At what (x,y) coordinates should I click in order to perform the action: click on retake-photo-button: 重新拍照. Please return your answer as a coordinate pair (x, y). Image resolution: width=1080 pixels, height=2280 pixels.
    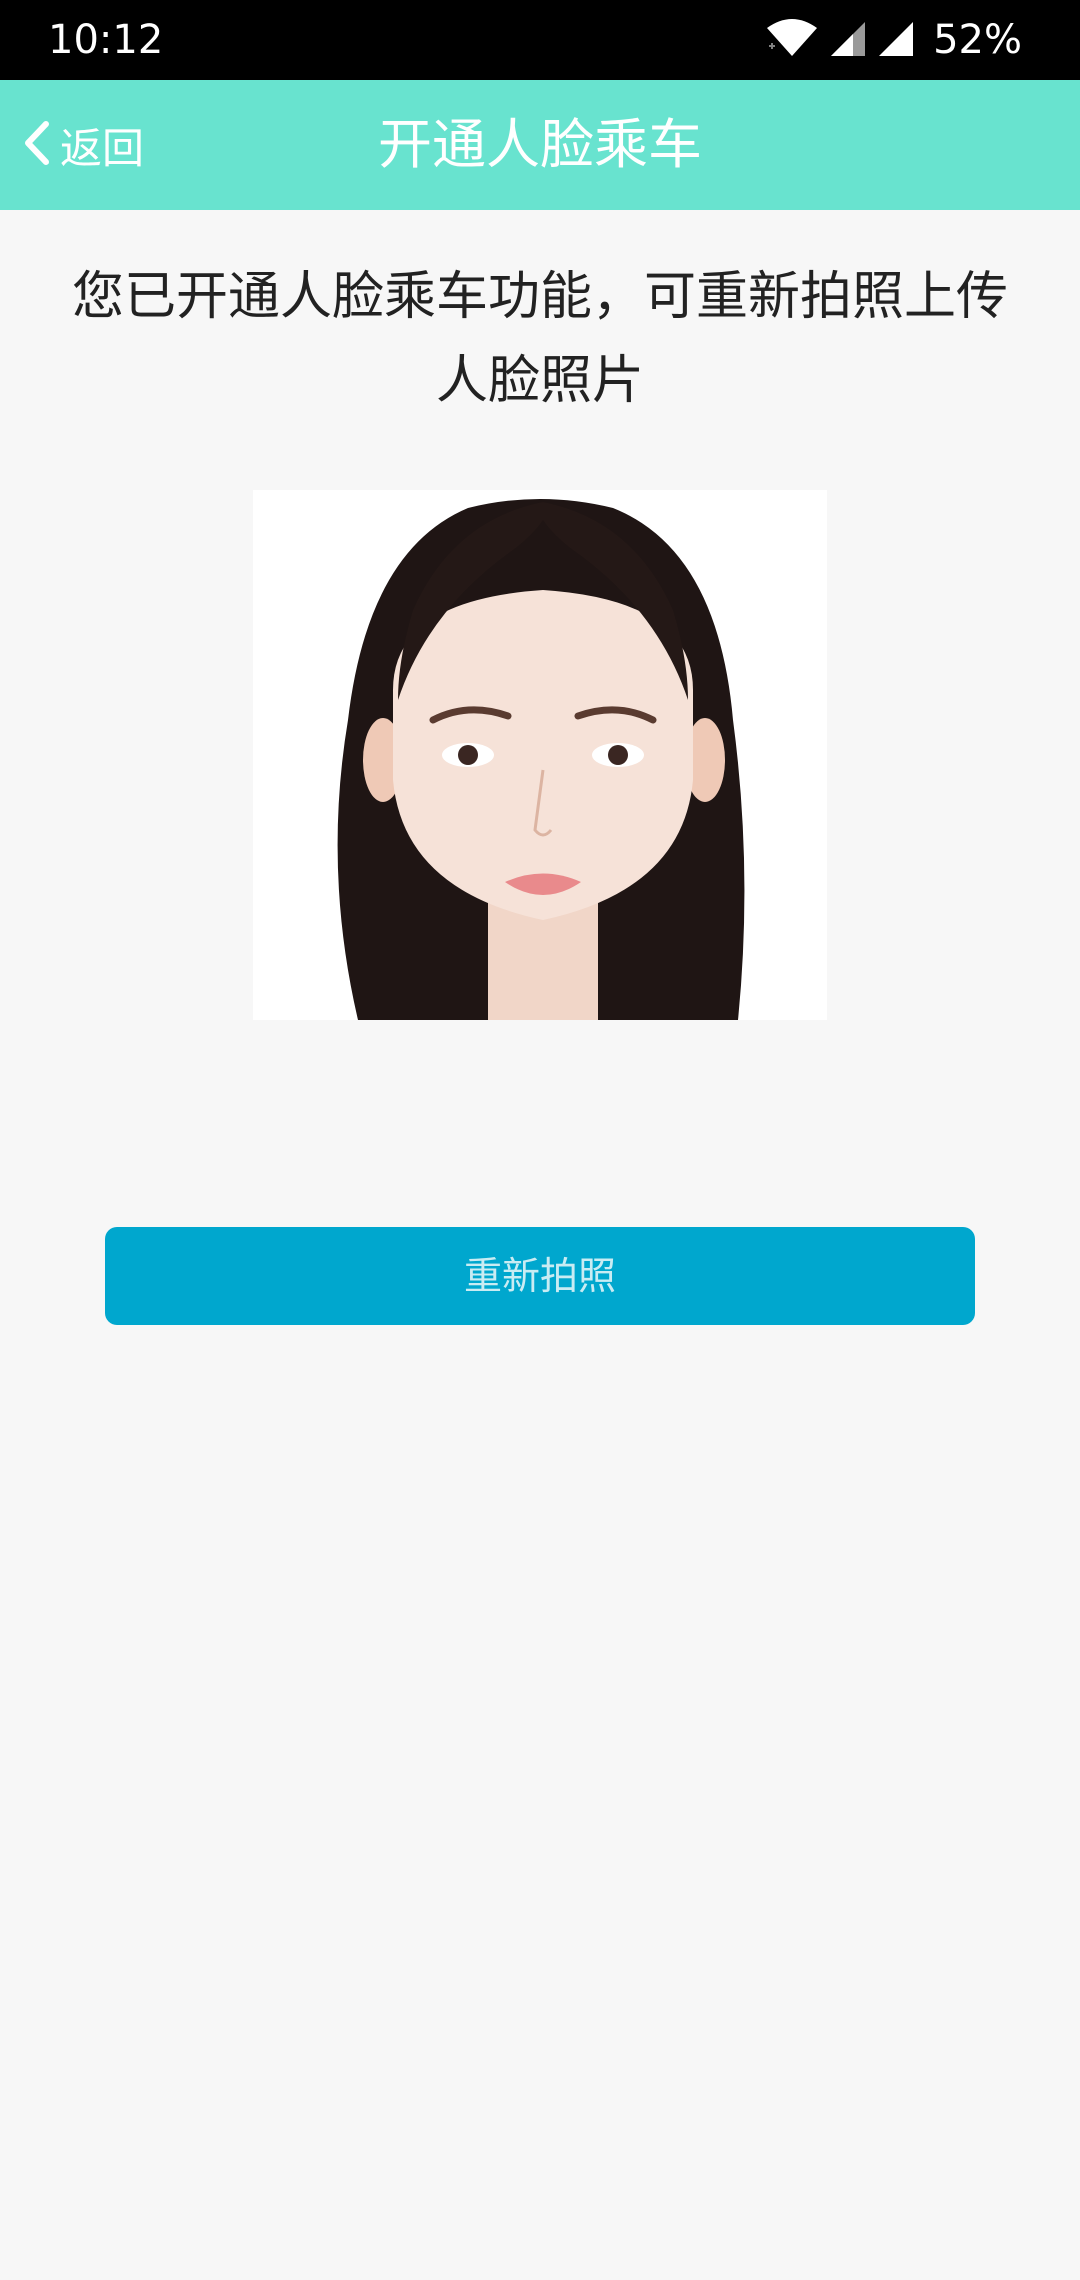
    Looking at the image, I should click on (540, 1276).